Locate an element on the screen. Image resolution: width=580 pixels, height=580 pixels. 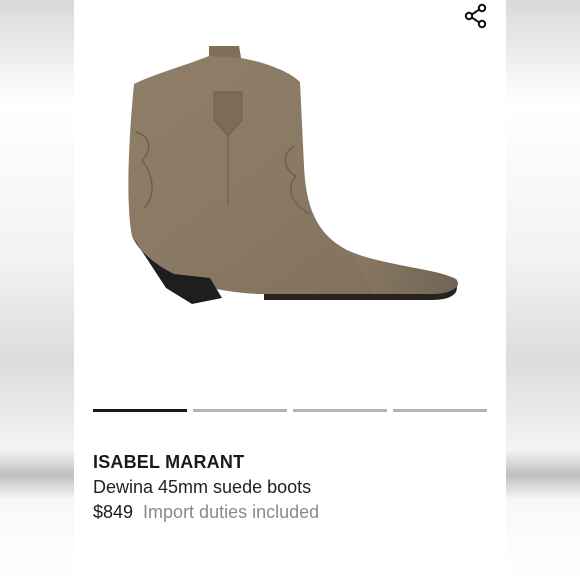
price-row: $849 Import duties included is located at coordinates (206, 512).